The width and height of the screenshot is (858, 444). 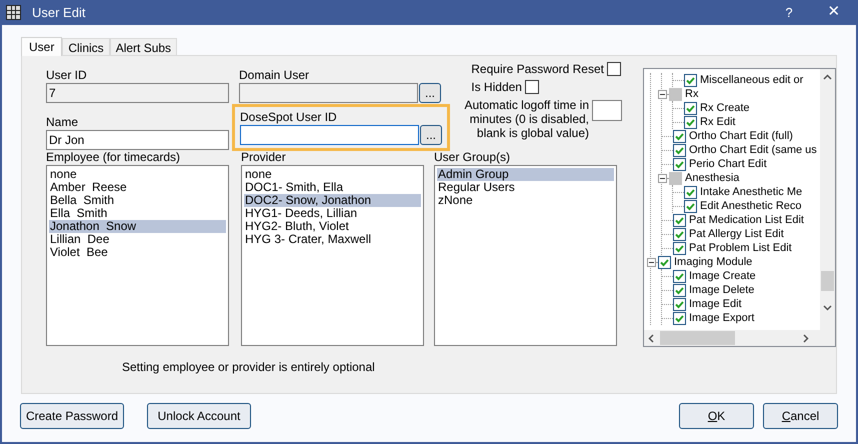 I want to click on field-label: Provider, so click(x=264, y=157).